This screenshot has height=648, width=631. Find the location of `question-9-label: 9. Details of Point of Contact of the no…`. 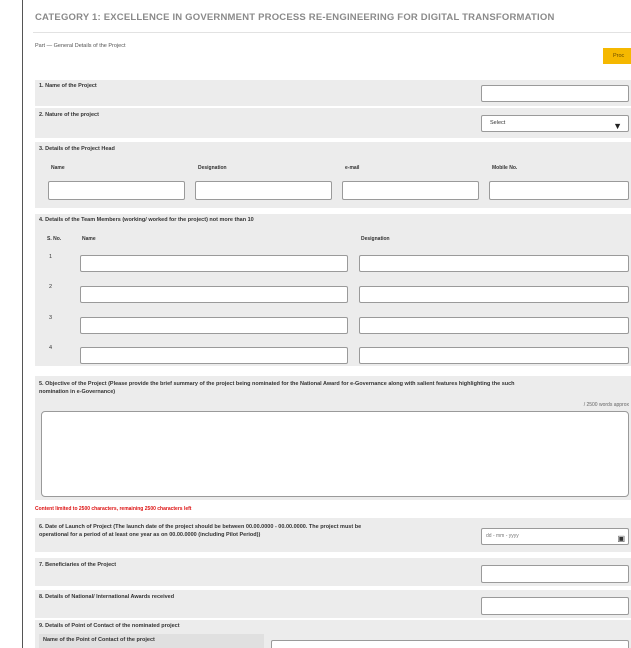

question-9-label: 9. Details of Point of Contact of the no… is located at coordinates (109, 626).